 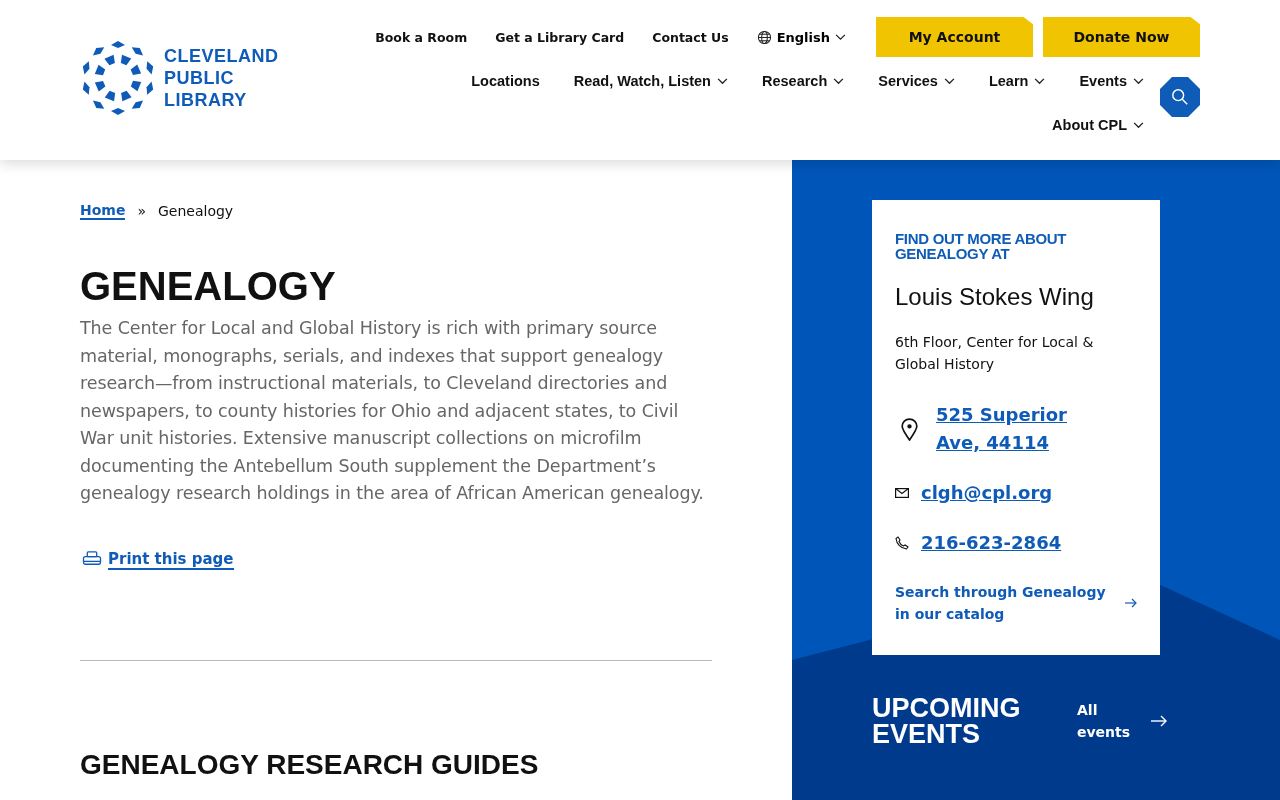 I want to click on page-title: GENEALOGY, so click(x=208, y=286).